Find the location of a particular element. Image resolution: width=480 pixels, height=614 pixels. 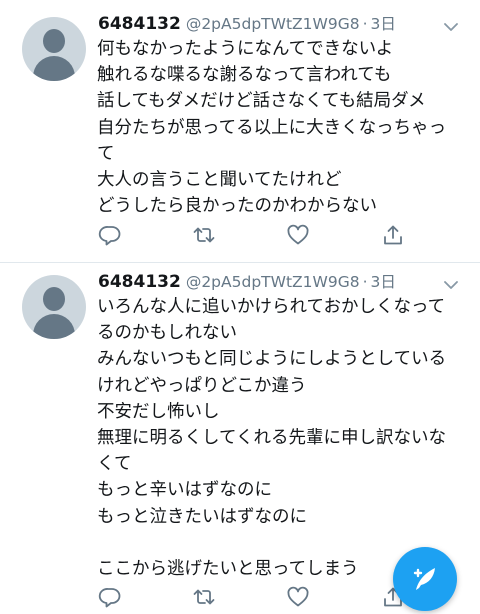

tweet-text-line: 話してもダメだけど話さなくても結局ダメ is located at coordinates (261, 101).